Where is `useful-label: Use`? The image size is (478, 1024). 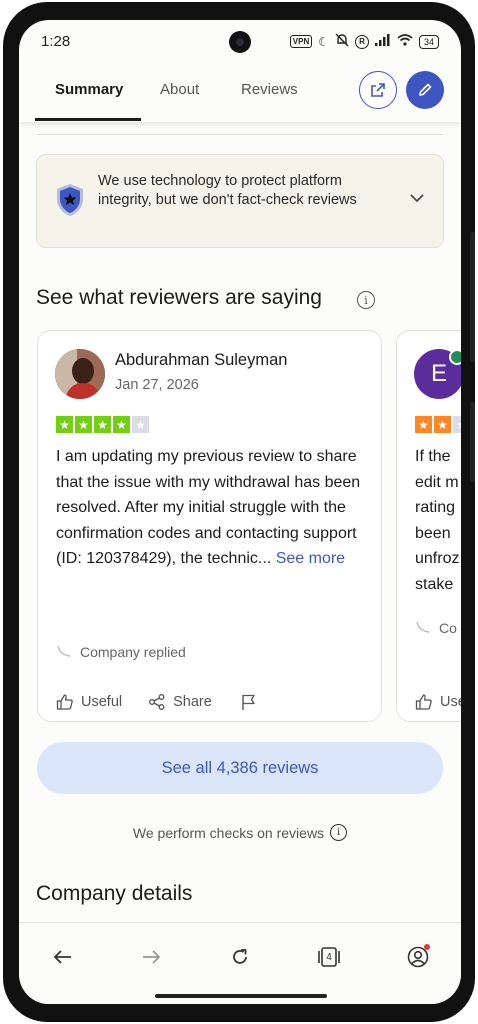 useful-label: Use is located at coordinates (450, 702).